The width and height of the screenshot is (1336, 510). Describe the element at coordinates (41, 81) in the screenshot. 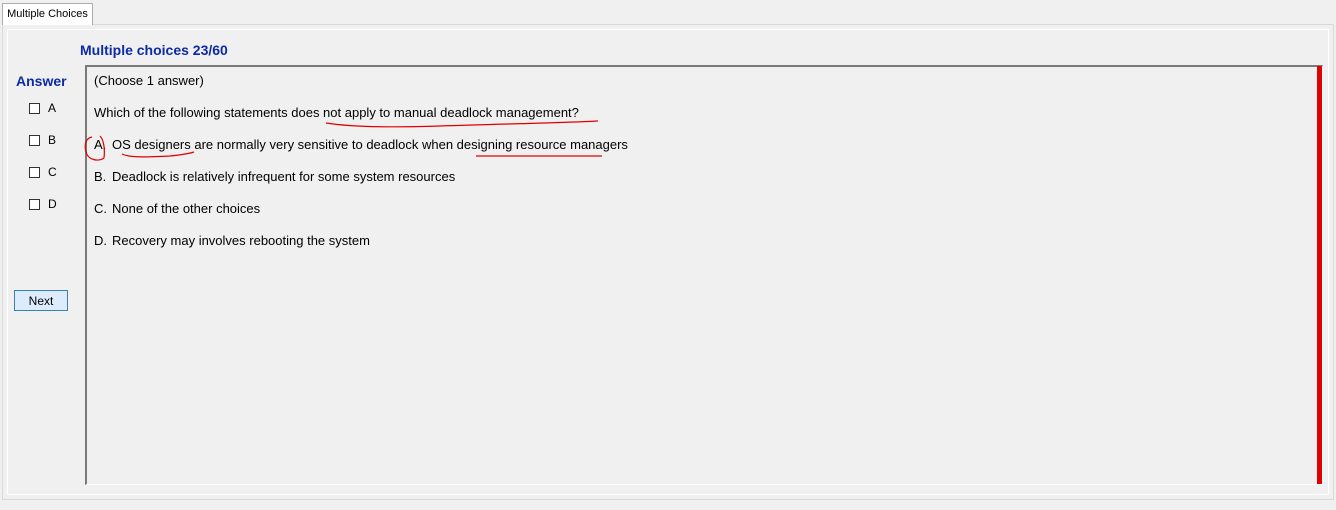

I see `answer-panel-title: Answer` at that location.